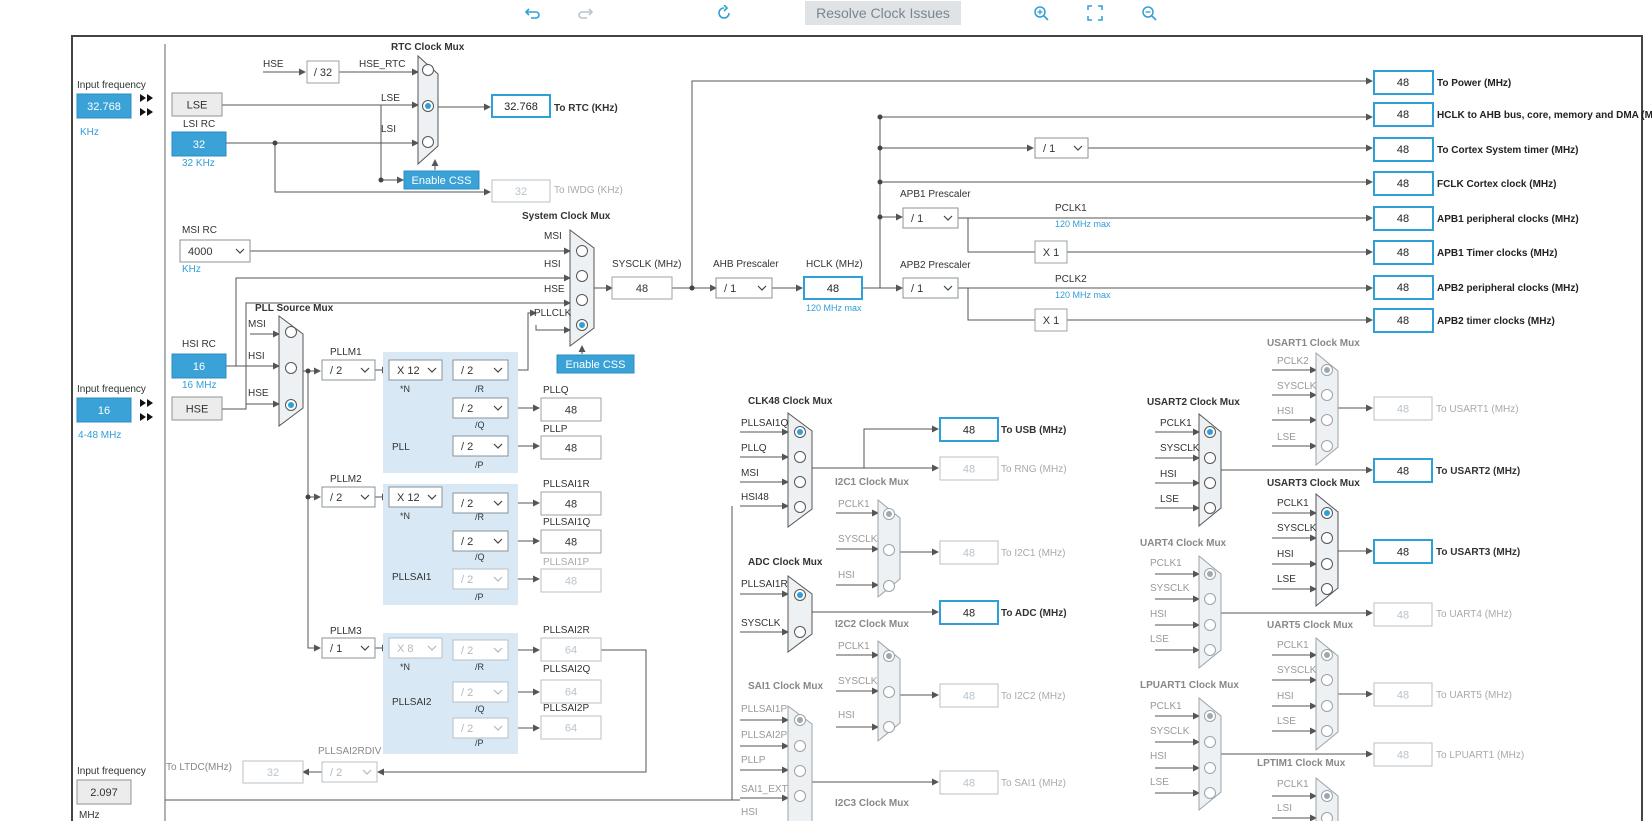 Image resolution: width=1652 pixels, height=821 pixels. What do you see at coordinates (323, 73) in the screenshot?
I see `hse-div32-value: / 32` at bounding box center [323, 73].